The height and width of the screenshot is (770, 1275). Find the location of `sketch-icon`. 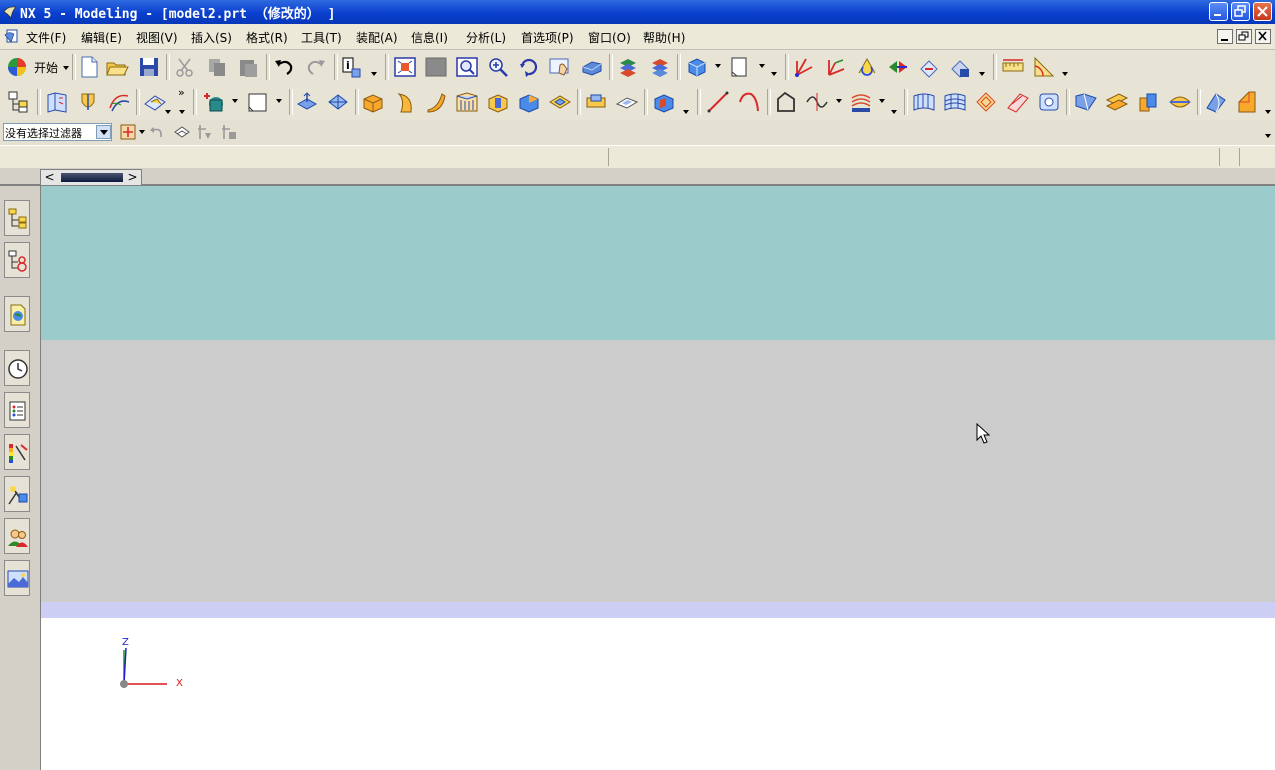

sketch-icon is located at coordinates (57, 102).